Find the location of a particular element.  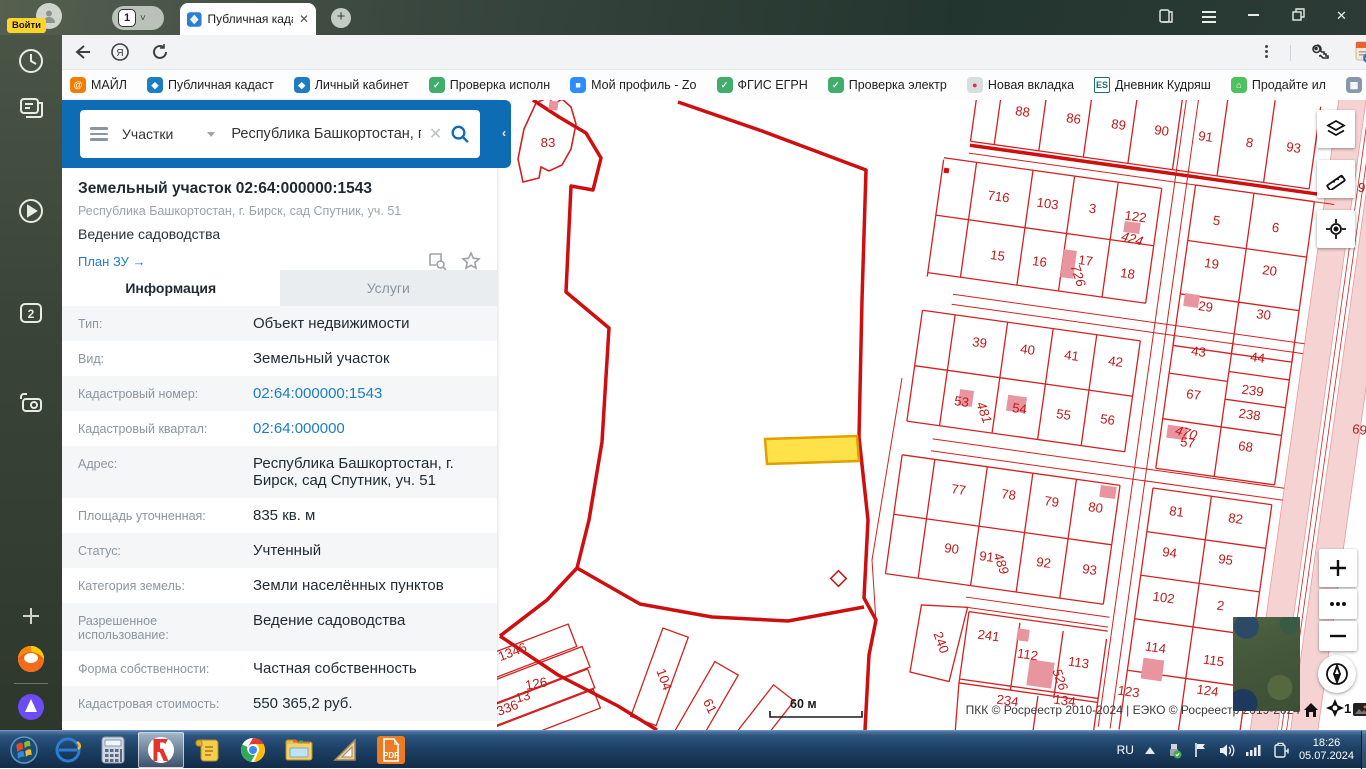

bookmark-item: ✓Проверка электр is located at coordinates (887, 85).